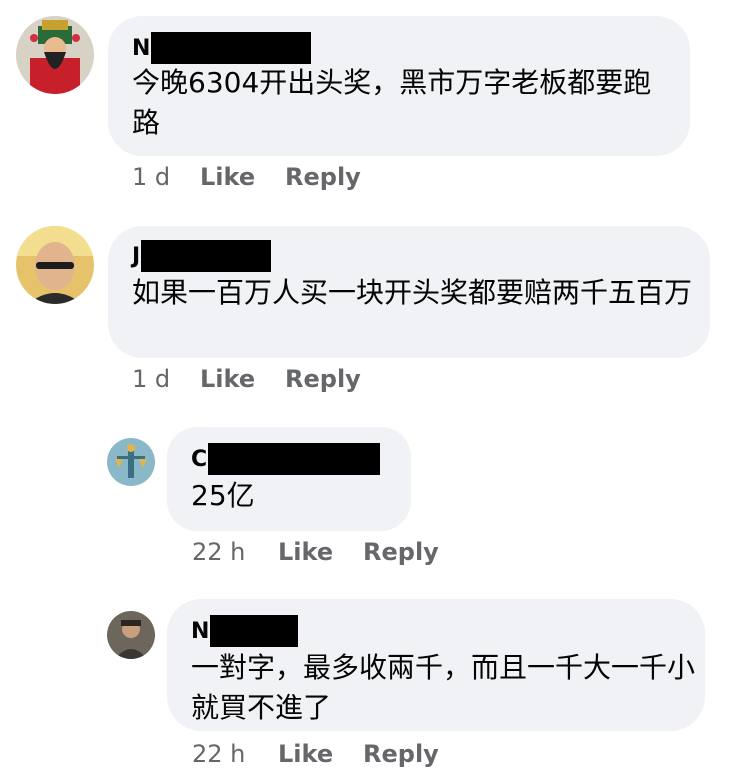  What do you see at coordinates (443, 687) in the screenshot?
I see `comment-text: 一對字，最多收兩千，而且一千大一千小就買不進了` at bounding box center [443, 687].